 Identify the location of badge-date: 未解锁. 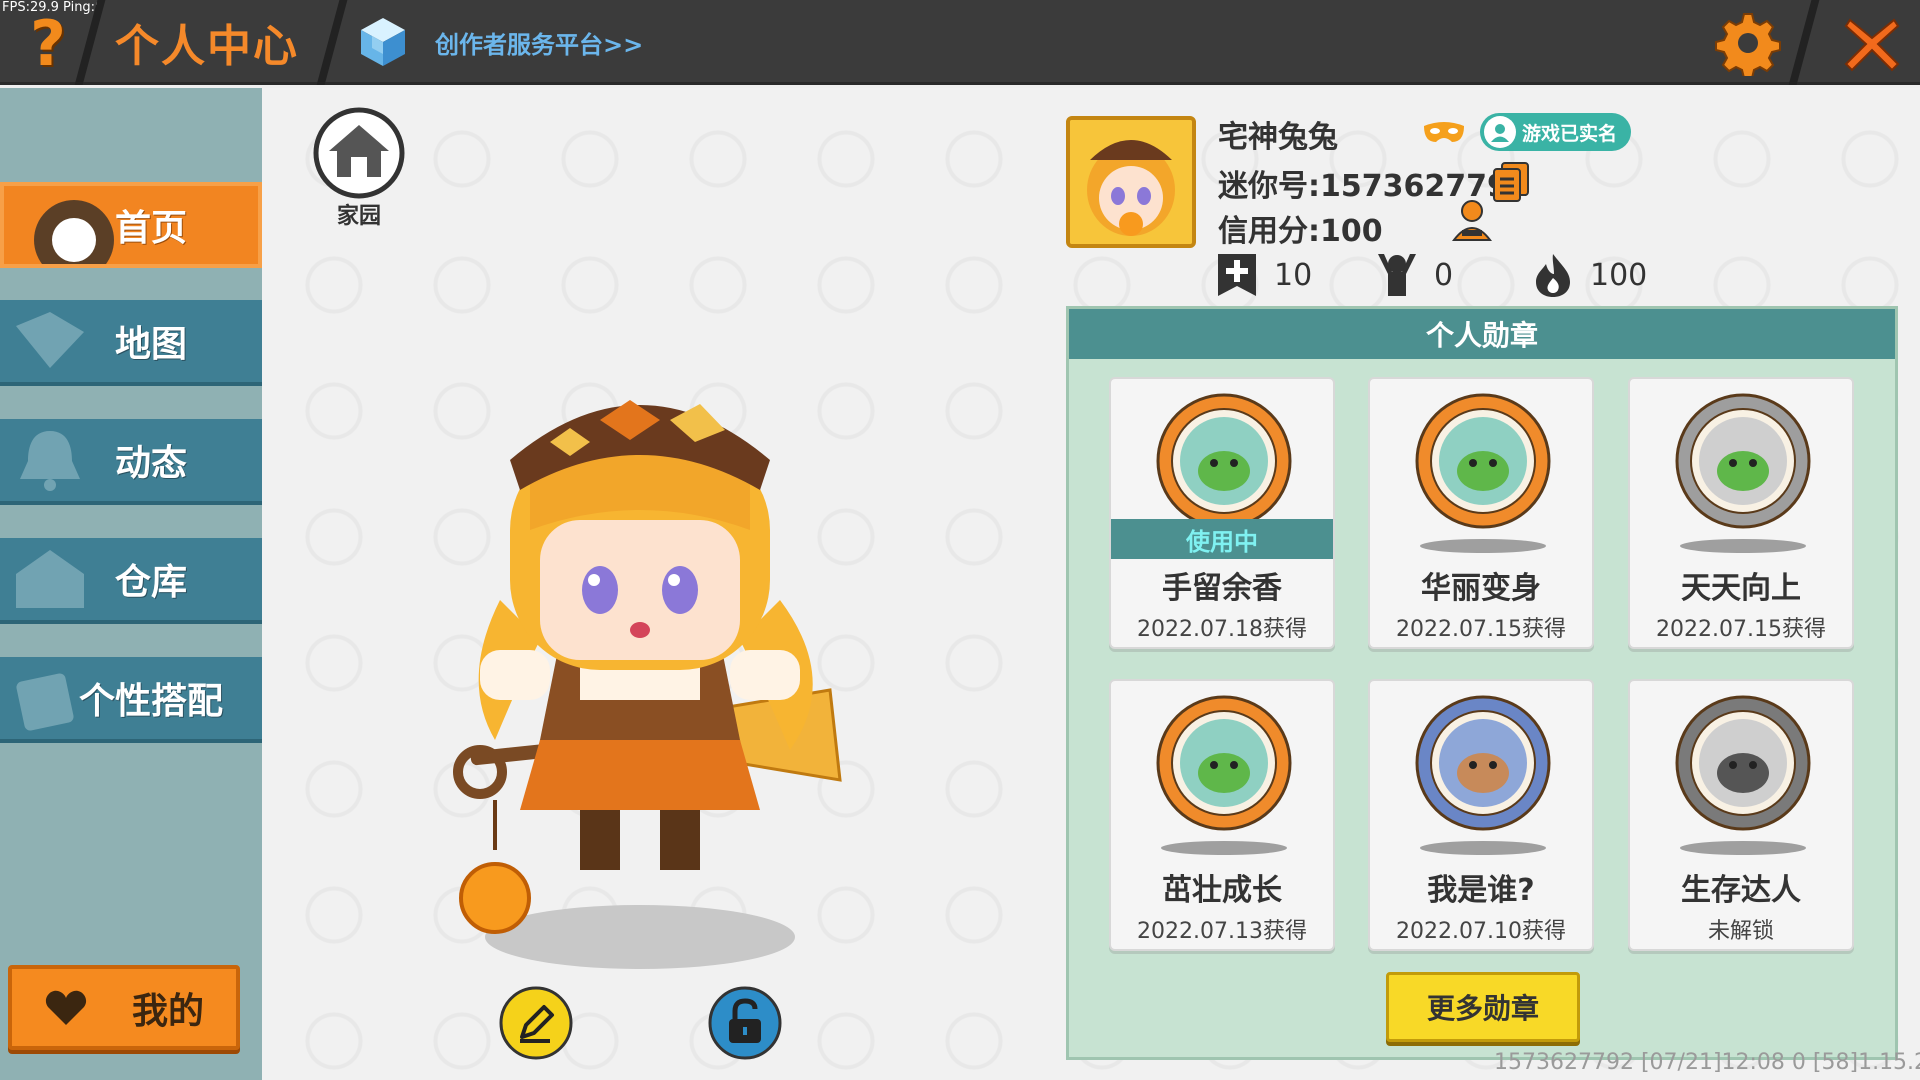
(1740, 931).